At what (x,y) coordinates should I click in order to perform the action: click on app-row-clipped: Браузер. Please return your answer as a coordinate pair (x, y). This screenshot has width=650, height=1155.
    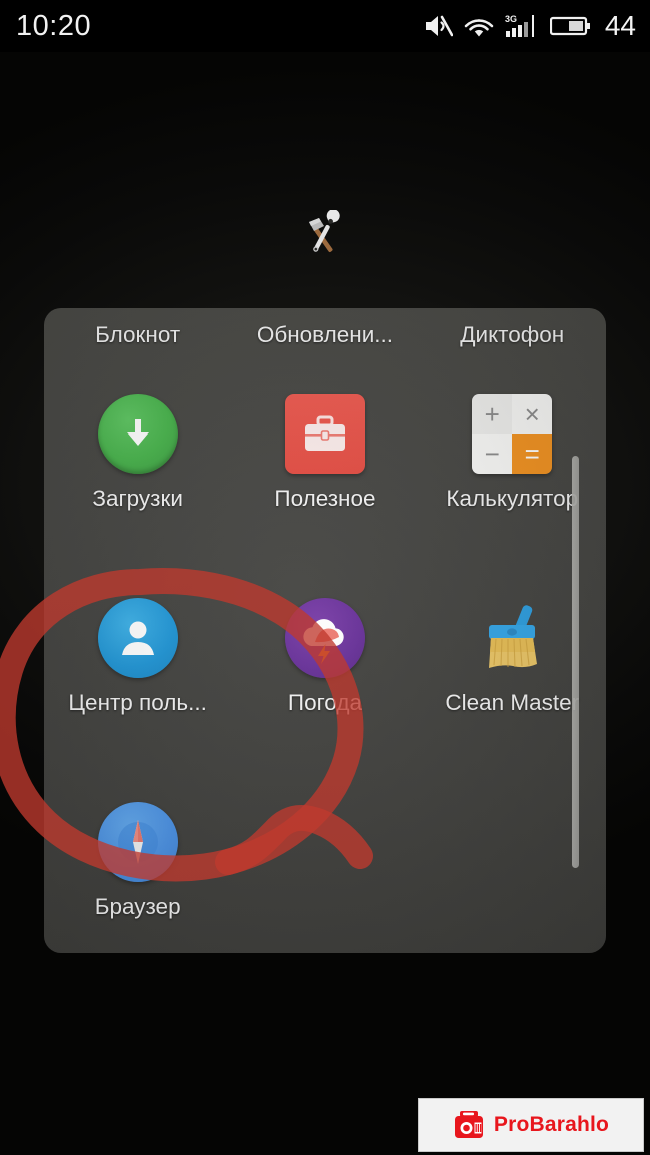
    Looking at the image, I should click on (325, 860).